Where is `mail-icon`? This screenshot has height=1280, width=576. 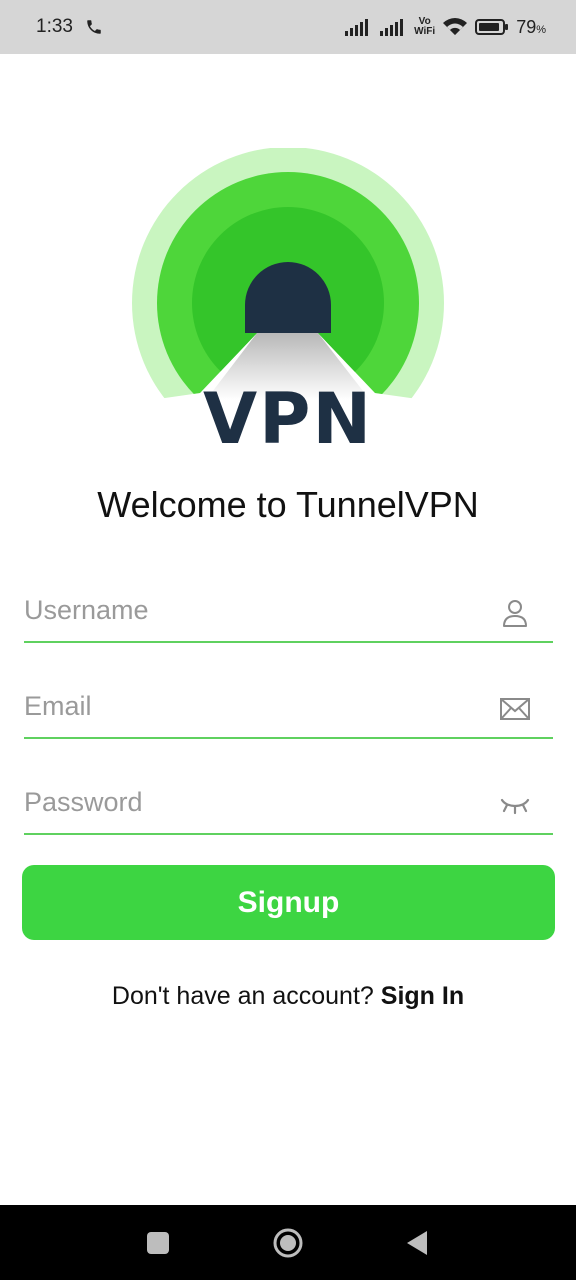 mail-icon is located at coordinates (515, 709).